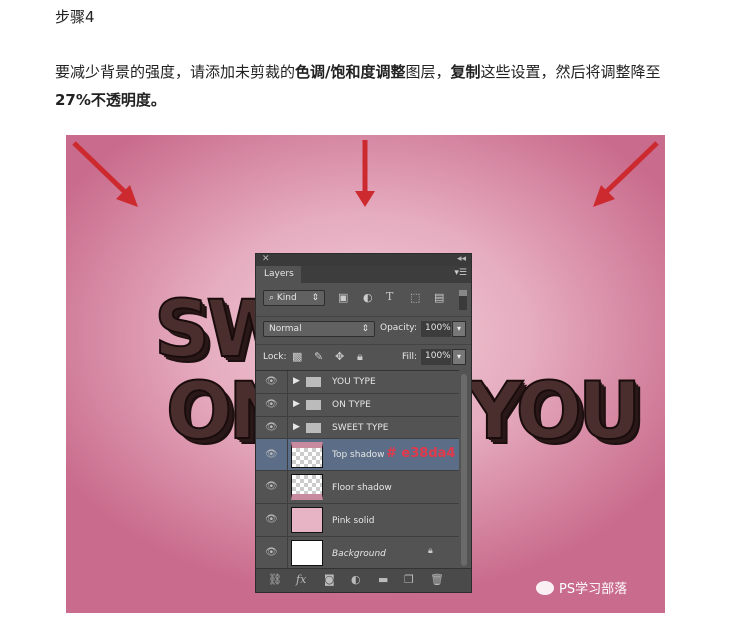  What do you see at coordinates (360, 357) in the screenshot?
I see `lock-all-icon: 🔒︎` at bounding box center [360, 357].